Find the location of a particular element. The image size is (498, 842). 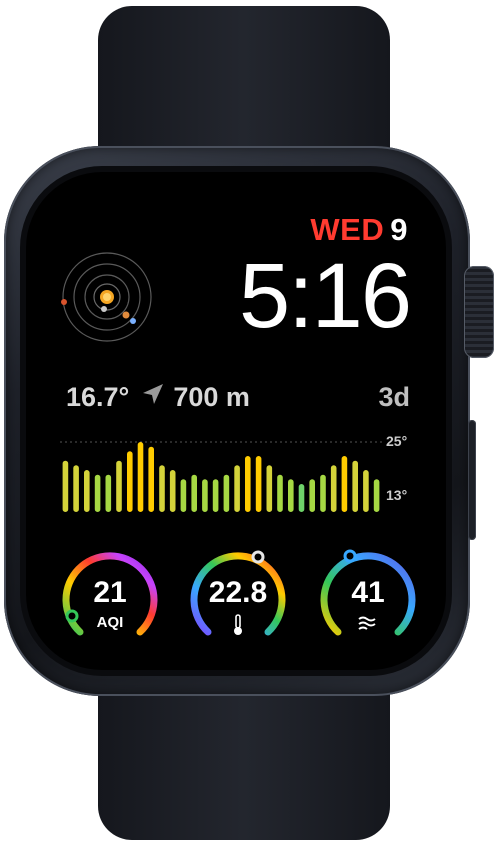

solar-system-icon is located at coordinates (107, 297).